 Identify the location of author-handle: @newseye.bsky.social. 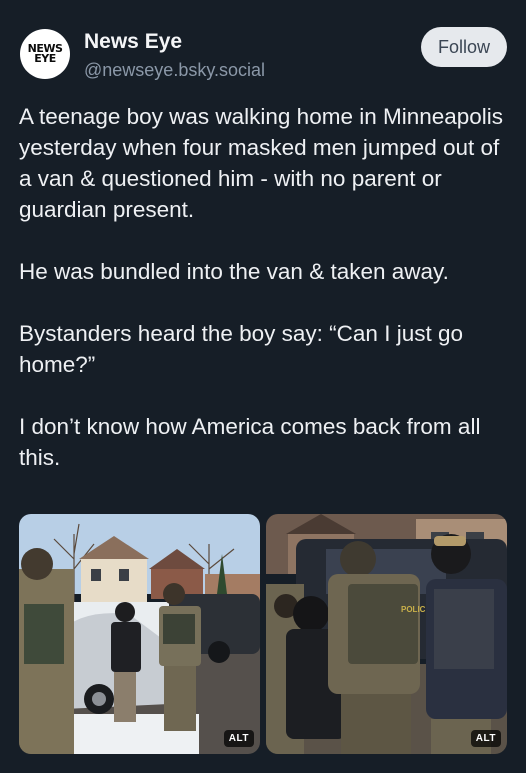
(174, 70).